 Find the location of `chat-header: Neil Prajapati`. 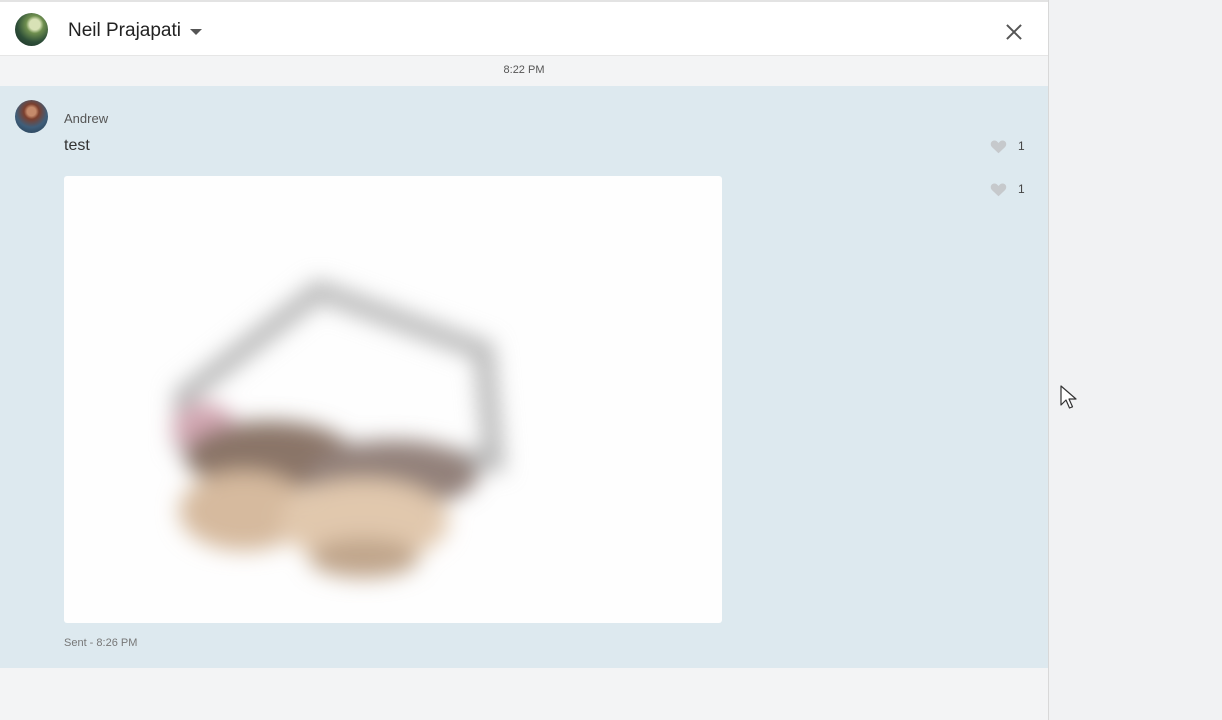

chat-header: Neil Prajapati is located at coordinates (524, 28).